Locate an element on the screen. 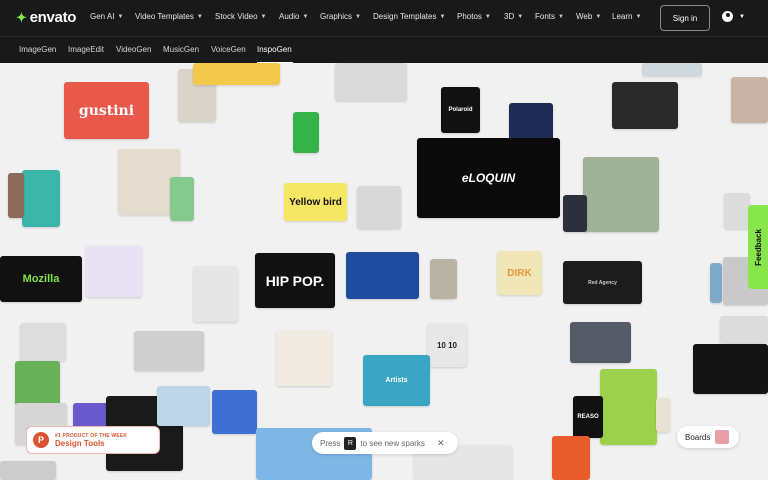 Image resolution: width=768 pixels, height=480 pixels. nav-design-templates: Design Templates ▼ is located at coordinates (409, 16).